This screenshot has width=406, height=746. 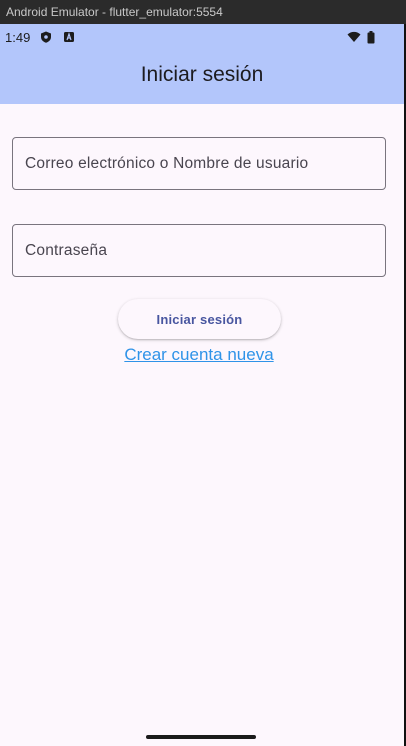 What do you see at coordinates (371, 37) in the screenshot?
I see `battery-icon` at bounding box center [371, 37].